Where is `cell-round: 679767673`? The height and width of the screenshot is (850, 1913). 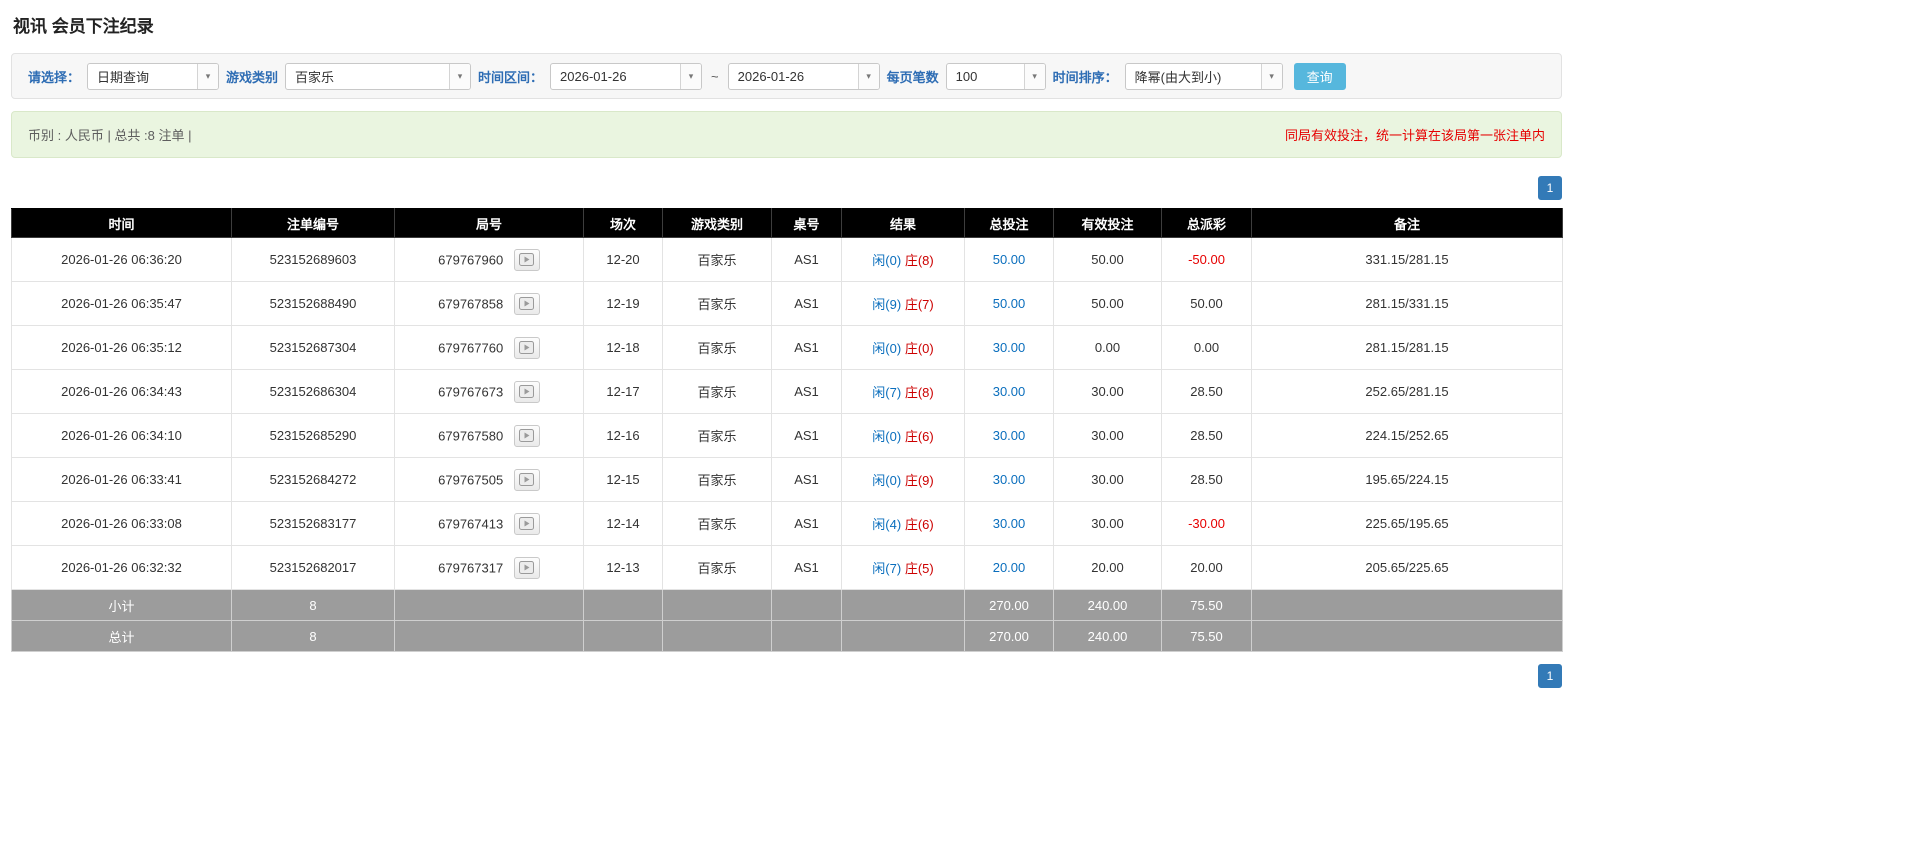
cell-round: 679767673 is located at coordinates (489, 391).